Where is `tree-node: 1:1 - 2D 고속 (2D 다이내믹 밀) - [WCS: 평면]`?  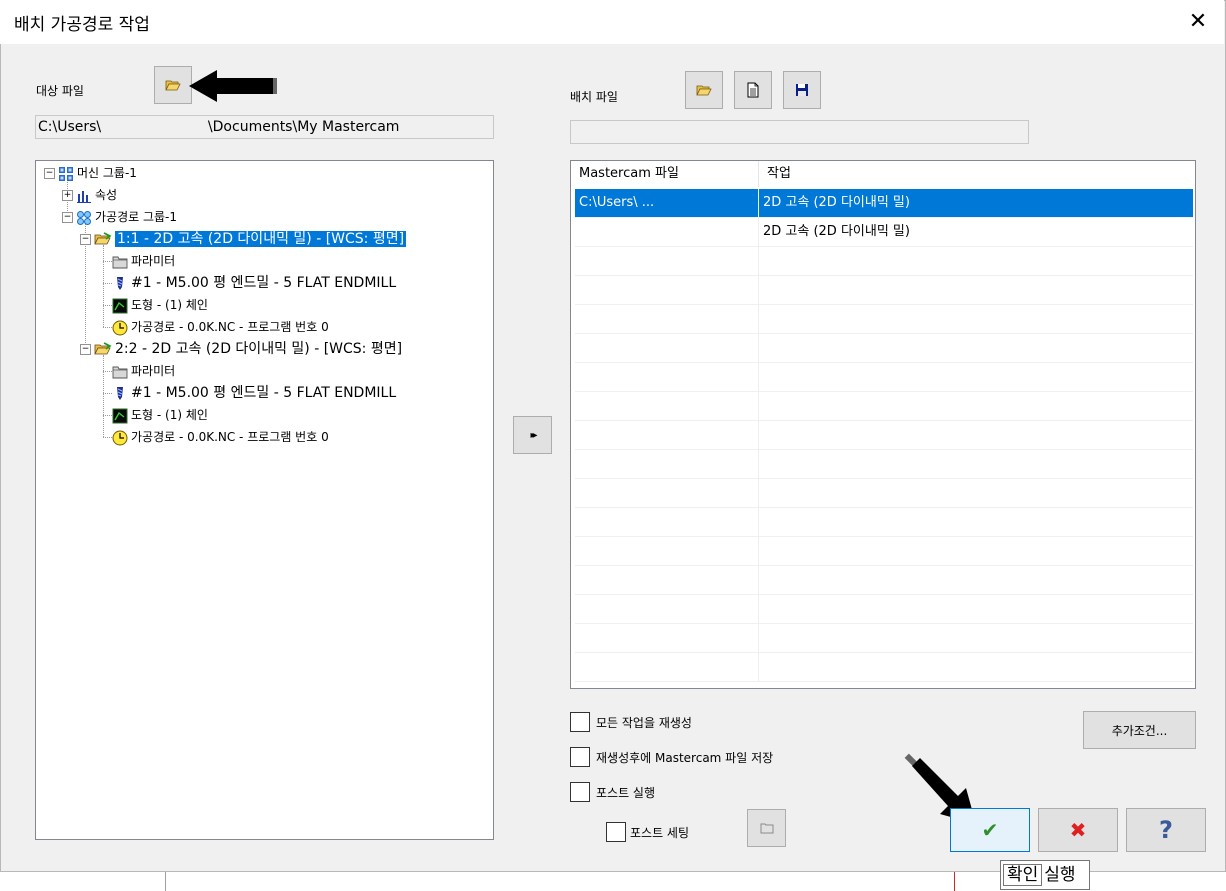 tree-node: 1:1 - 2D 고속 (2D 다이내믹 밀) - [WCS: 평면] is located at coordinates (250, 239).